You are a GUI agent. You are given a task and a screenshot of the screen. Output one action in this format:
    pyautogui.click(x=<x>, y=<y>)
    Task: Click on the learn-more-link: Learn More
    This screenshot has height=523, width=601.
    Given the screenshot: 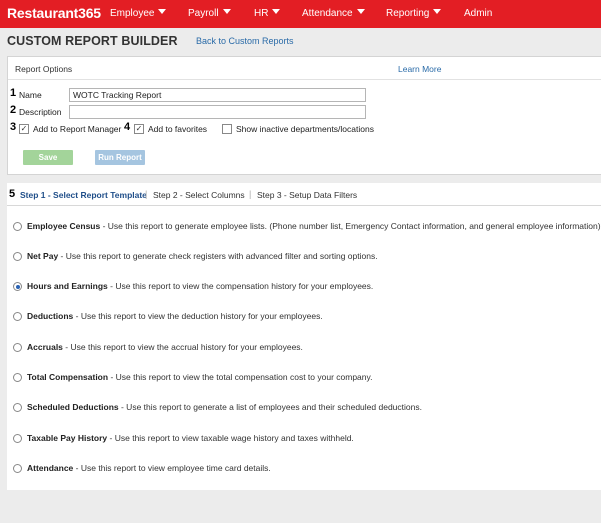 What is the action you would take?
    pyautogui.click(x=419, y=69)
    